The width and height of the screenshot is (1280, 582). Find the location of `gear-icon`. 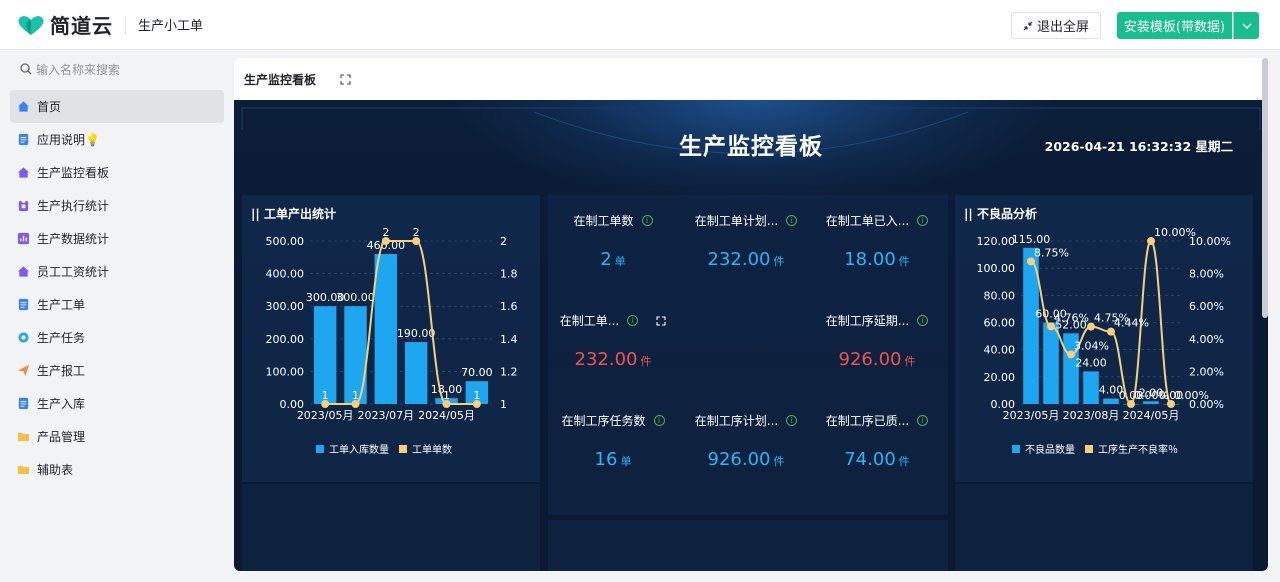

gear-icon is located at coordinates (23, 338).